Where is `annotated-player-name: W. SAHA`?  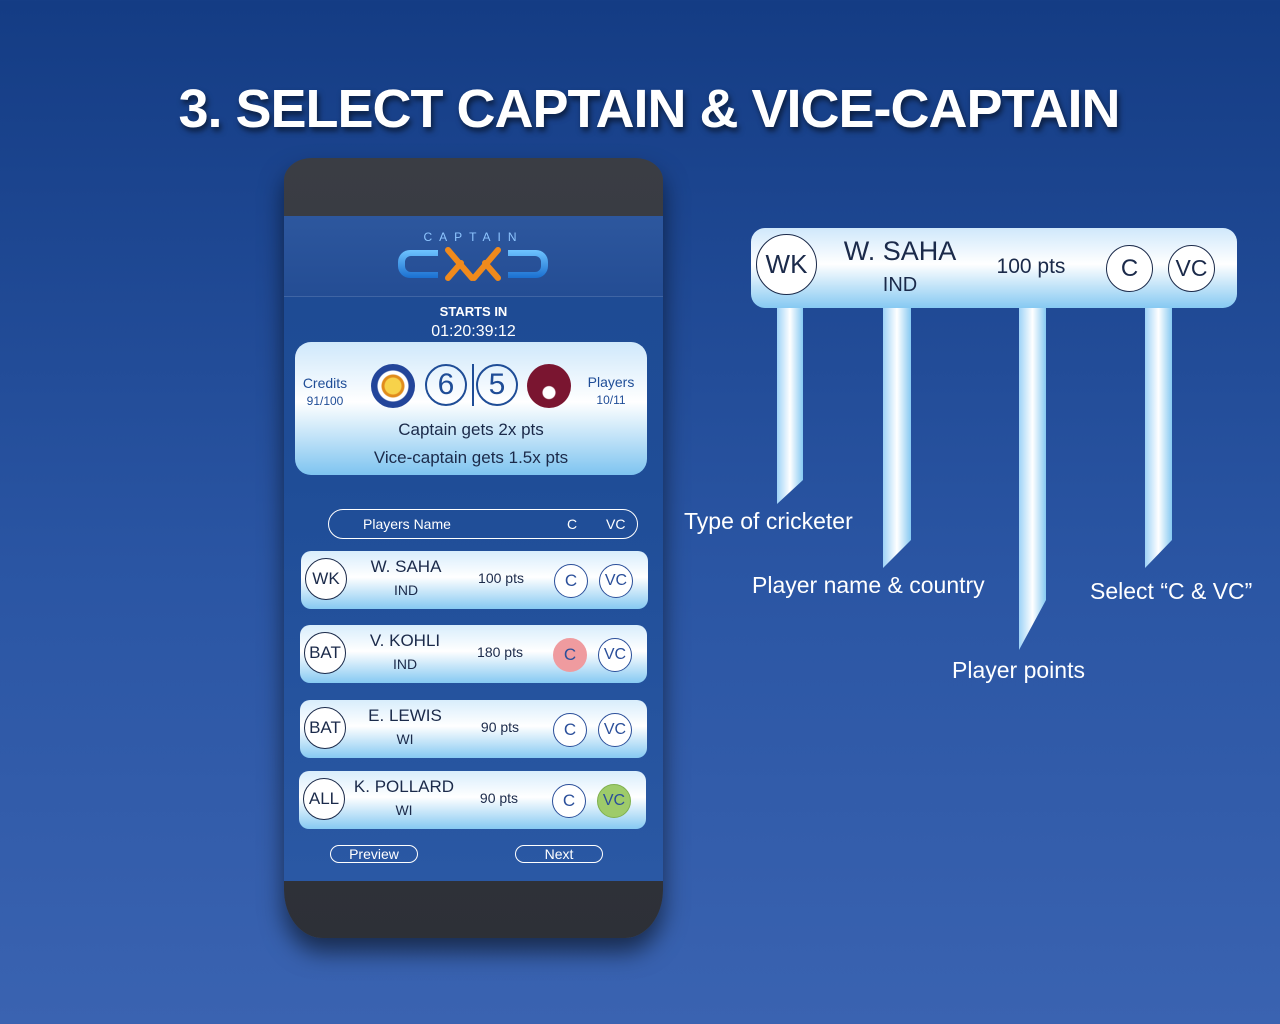 annotated-player-name: W. SAHA is located at coordinates (900, 251).